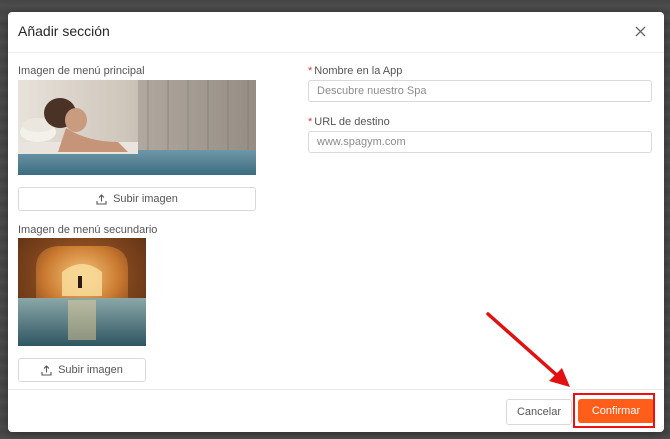  What do you see at coordinates (145, 199) in the screenshot?
I see `main-image-upload-label: Subir imagen` at bounding box center [145, 199].